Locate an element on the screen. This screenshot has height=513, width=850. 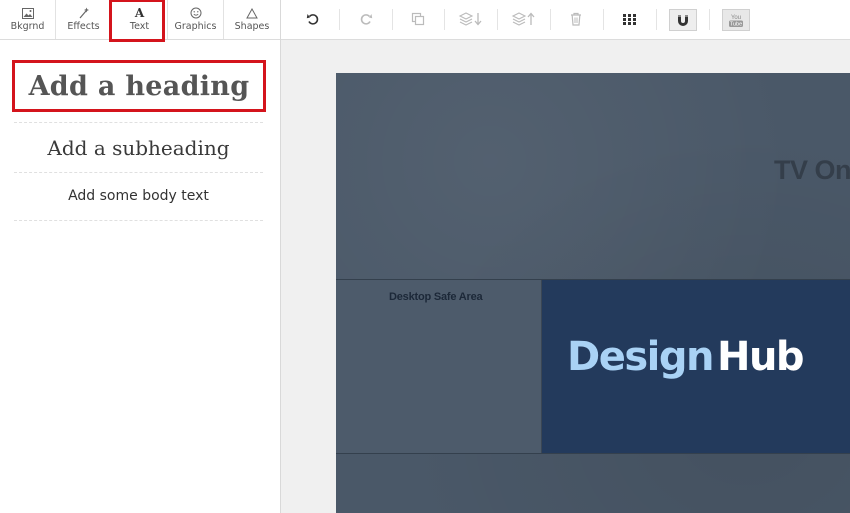
bring-forward-icon is located at coordinates (523, 19).